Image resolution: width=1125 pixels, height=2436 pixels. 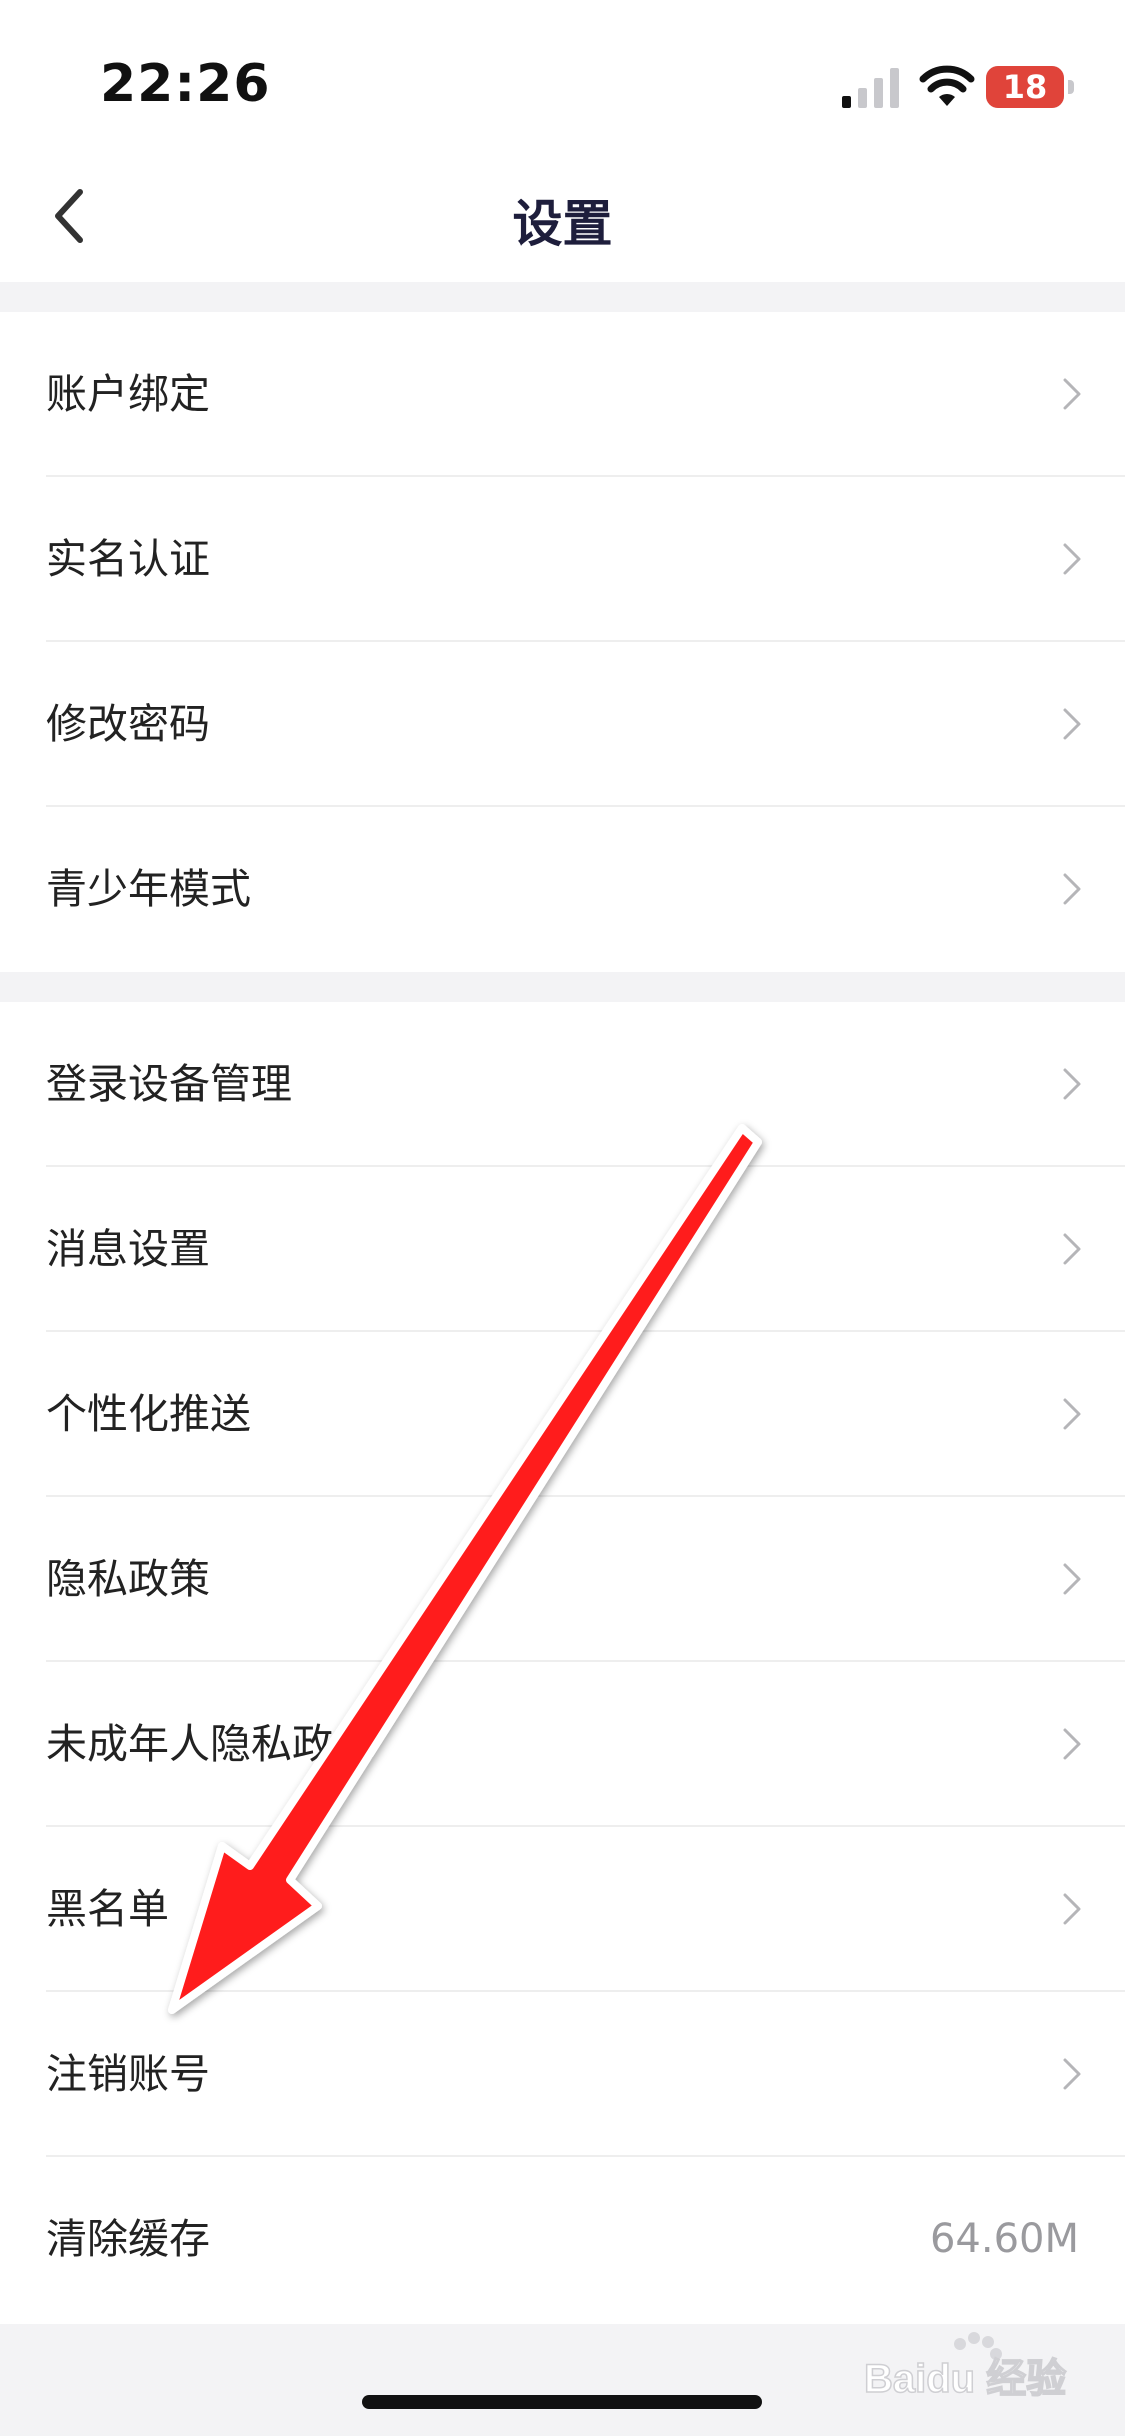 I want to click on settings-row-label: 消息设置, so click(x=128, y=1249).